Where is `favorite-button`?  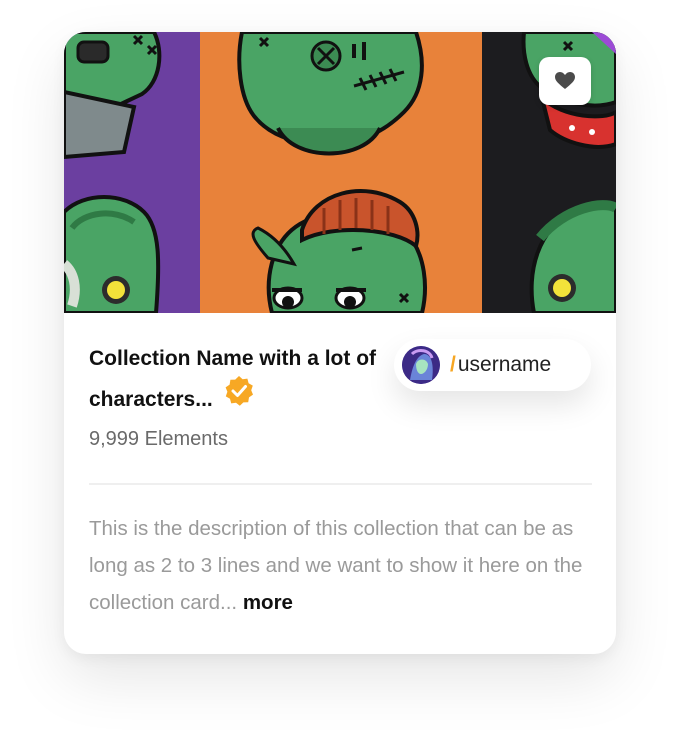
favorite-button is located at coordinates (565, 81).